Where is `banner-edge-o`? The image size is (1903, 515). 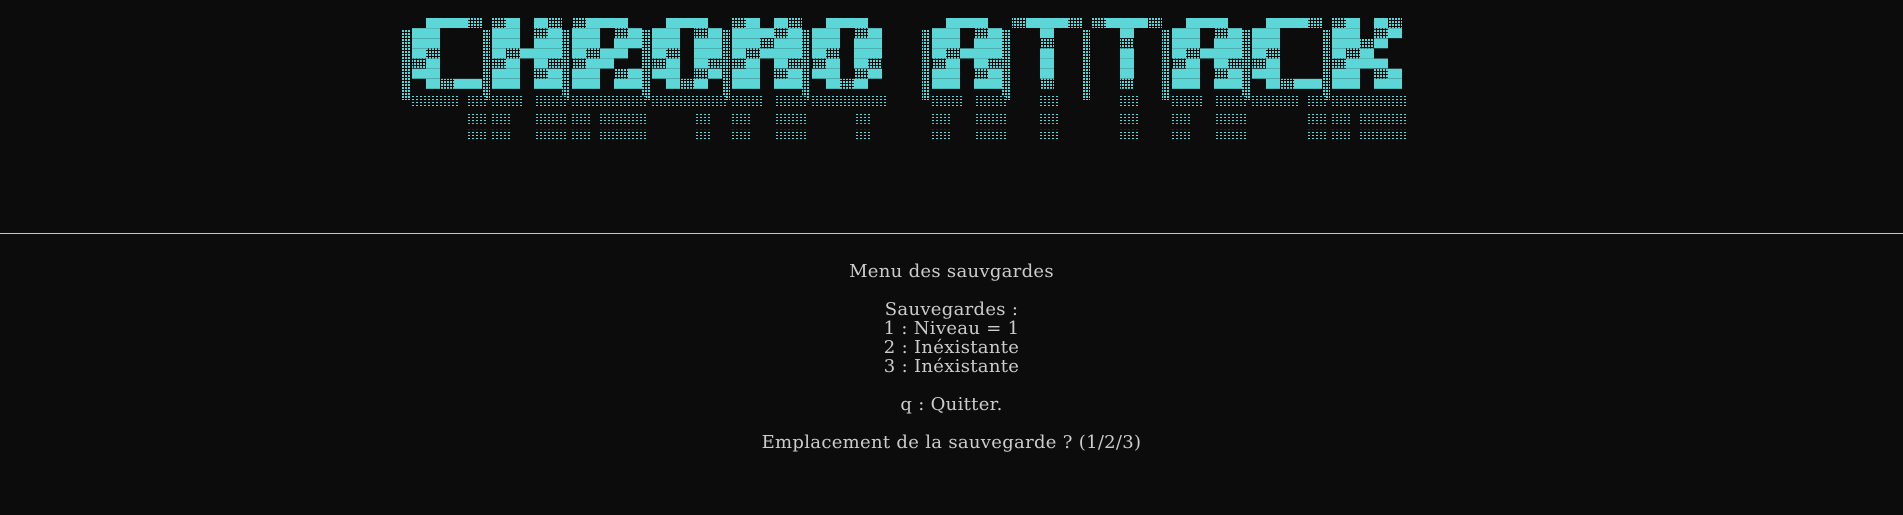
banner-edge-o is located at coordinates (646, 65).